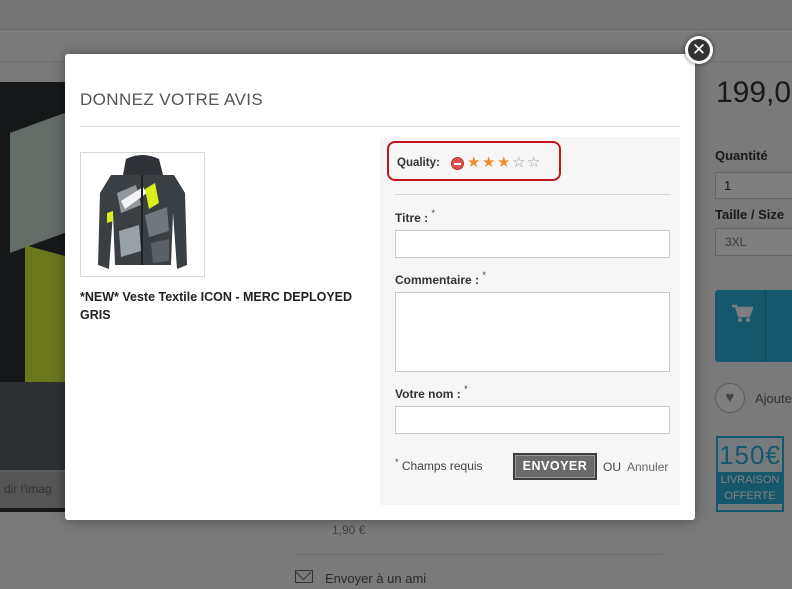 This screenshot has height=589, width=792. Describe the element at coordinates (440, 278) in the screenshot. I see `comment-field-label: Commentaire : *` at that location.